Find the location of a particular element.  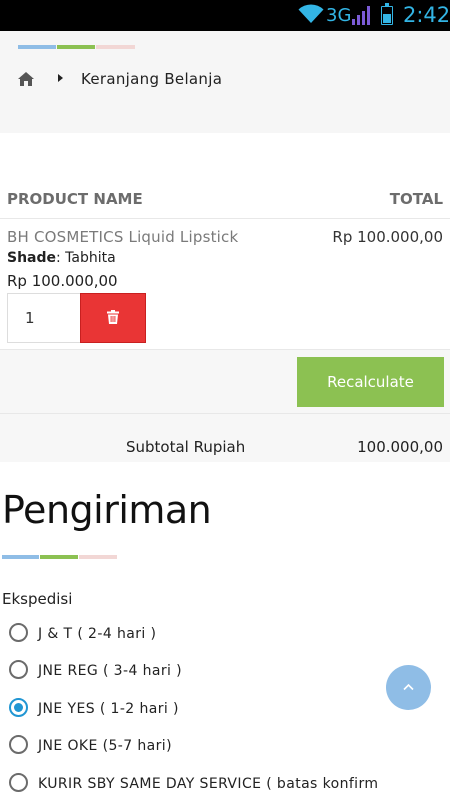

product-total: Rp 100.000,00 is located at coordinates (387, 237).